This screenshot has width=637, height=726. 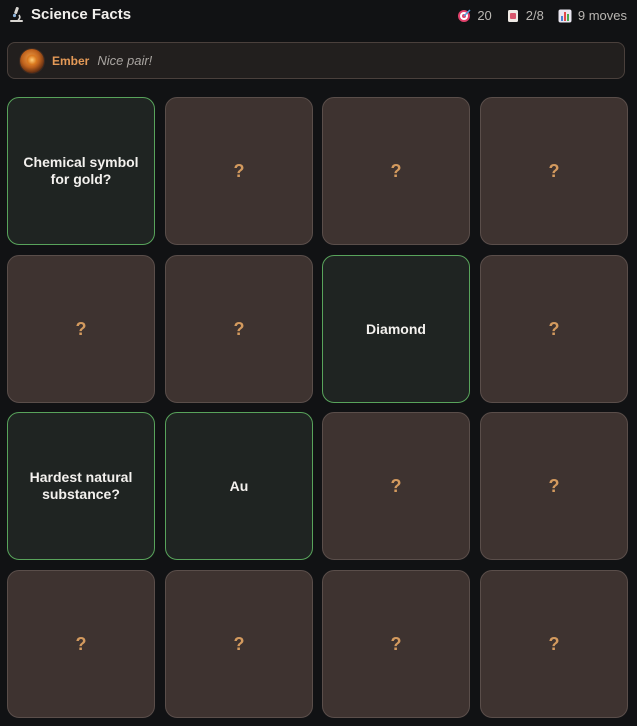 I want to click on message-banner: Ember Nice pair!, so click(x=316, y=60).